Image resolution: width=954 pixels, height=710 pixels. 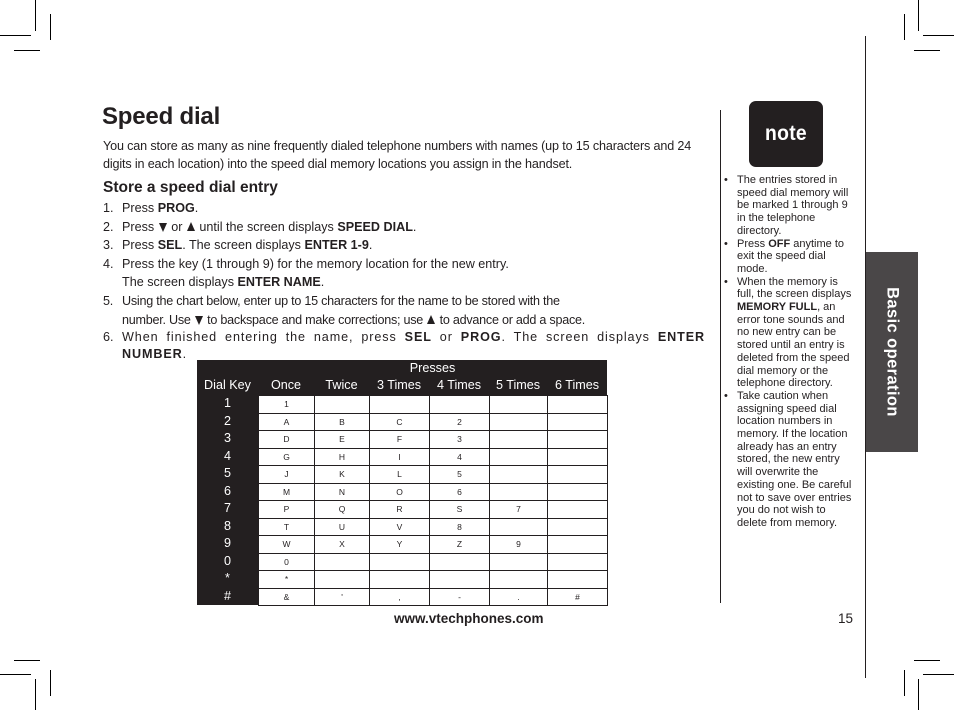 I want to click on dial-key-label: 2, so click(x=227, y=420).